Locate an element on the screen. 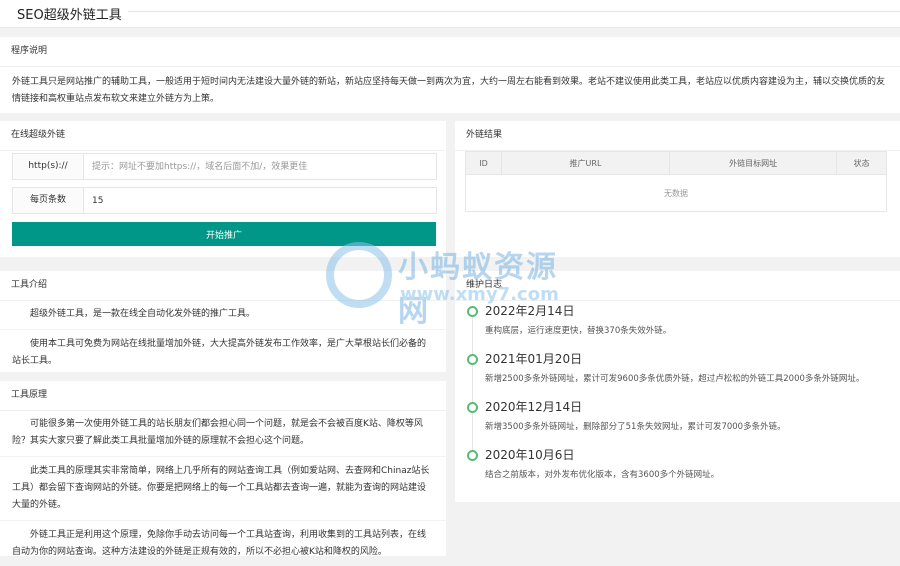 Image resolution: width=900 pixels, height=566 pixels. timeline-item: 2022年2月14日 重构底层，运行速度更快，替换370条失效外链。 is located at coordinates (665, 329).